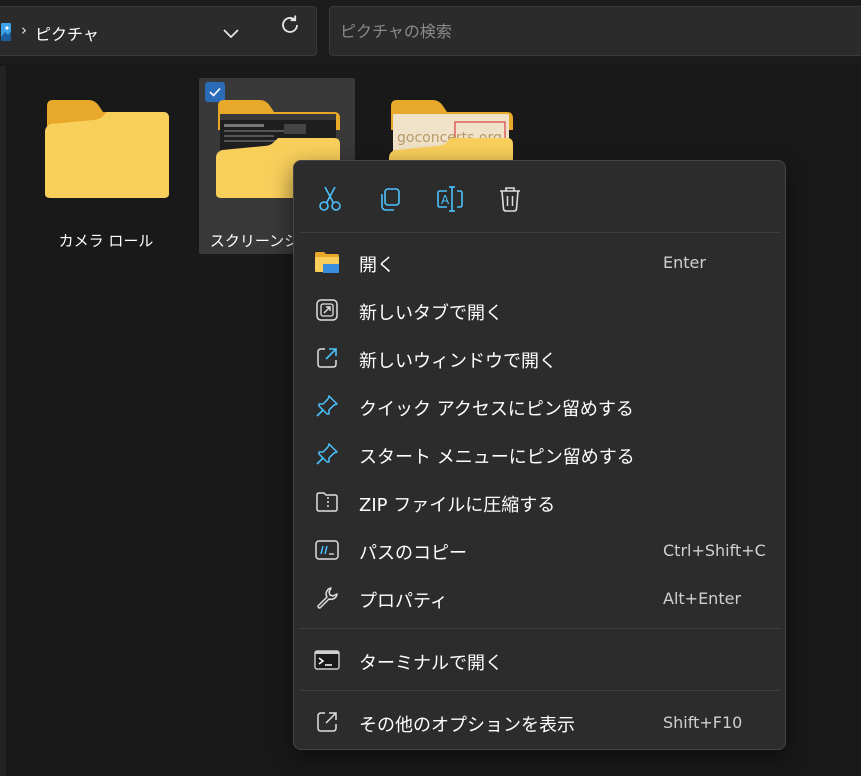 This screenshot has width=861, height=776. Describe the element at coordinates (431, 663) in the screenshot. I see `menu-item-label: ターミナルで開く` at that location.